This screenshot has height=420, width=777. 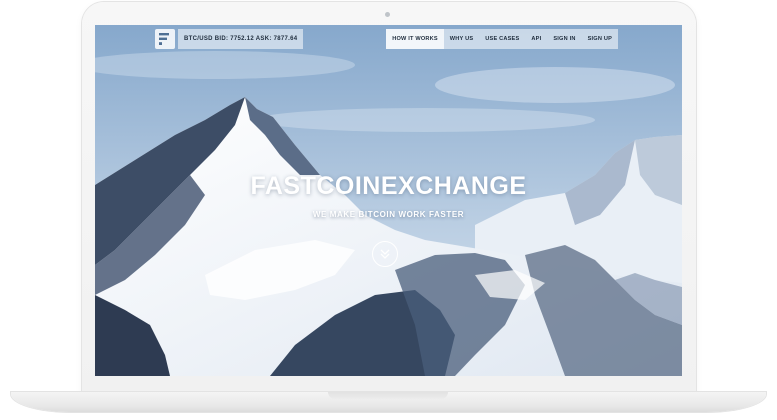 I want to click on nav-how-it-works: HOW IT WORKS, so click(x=415, y=39).